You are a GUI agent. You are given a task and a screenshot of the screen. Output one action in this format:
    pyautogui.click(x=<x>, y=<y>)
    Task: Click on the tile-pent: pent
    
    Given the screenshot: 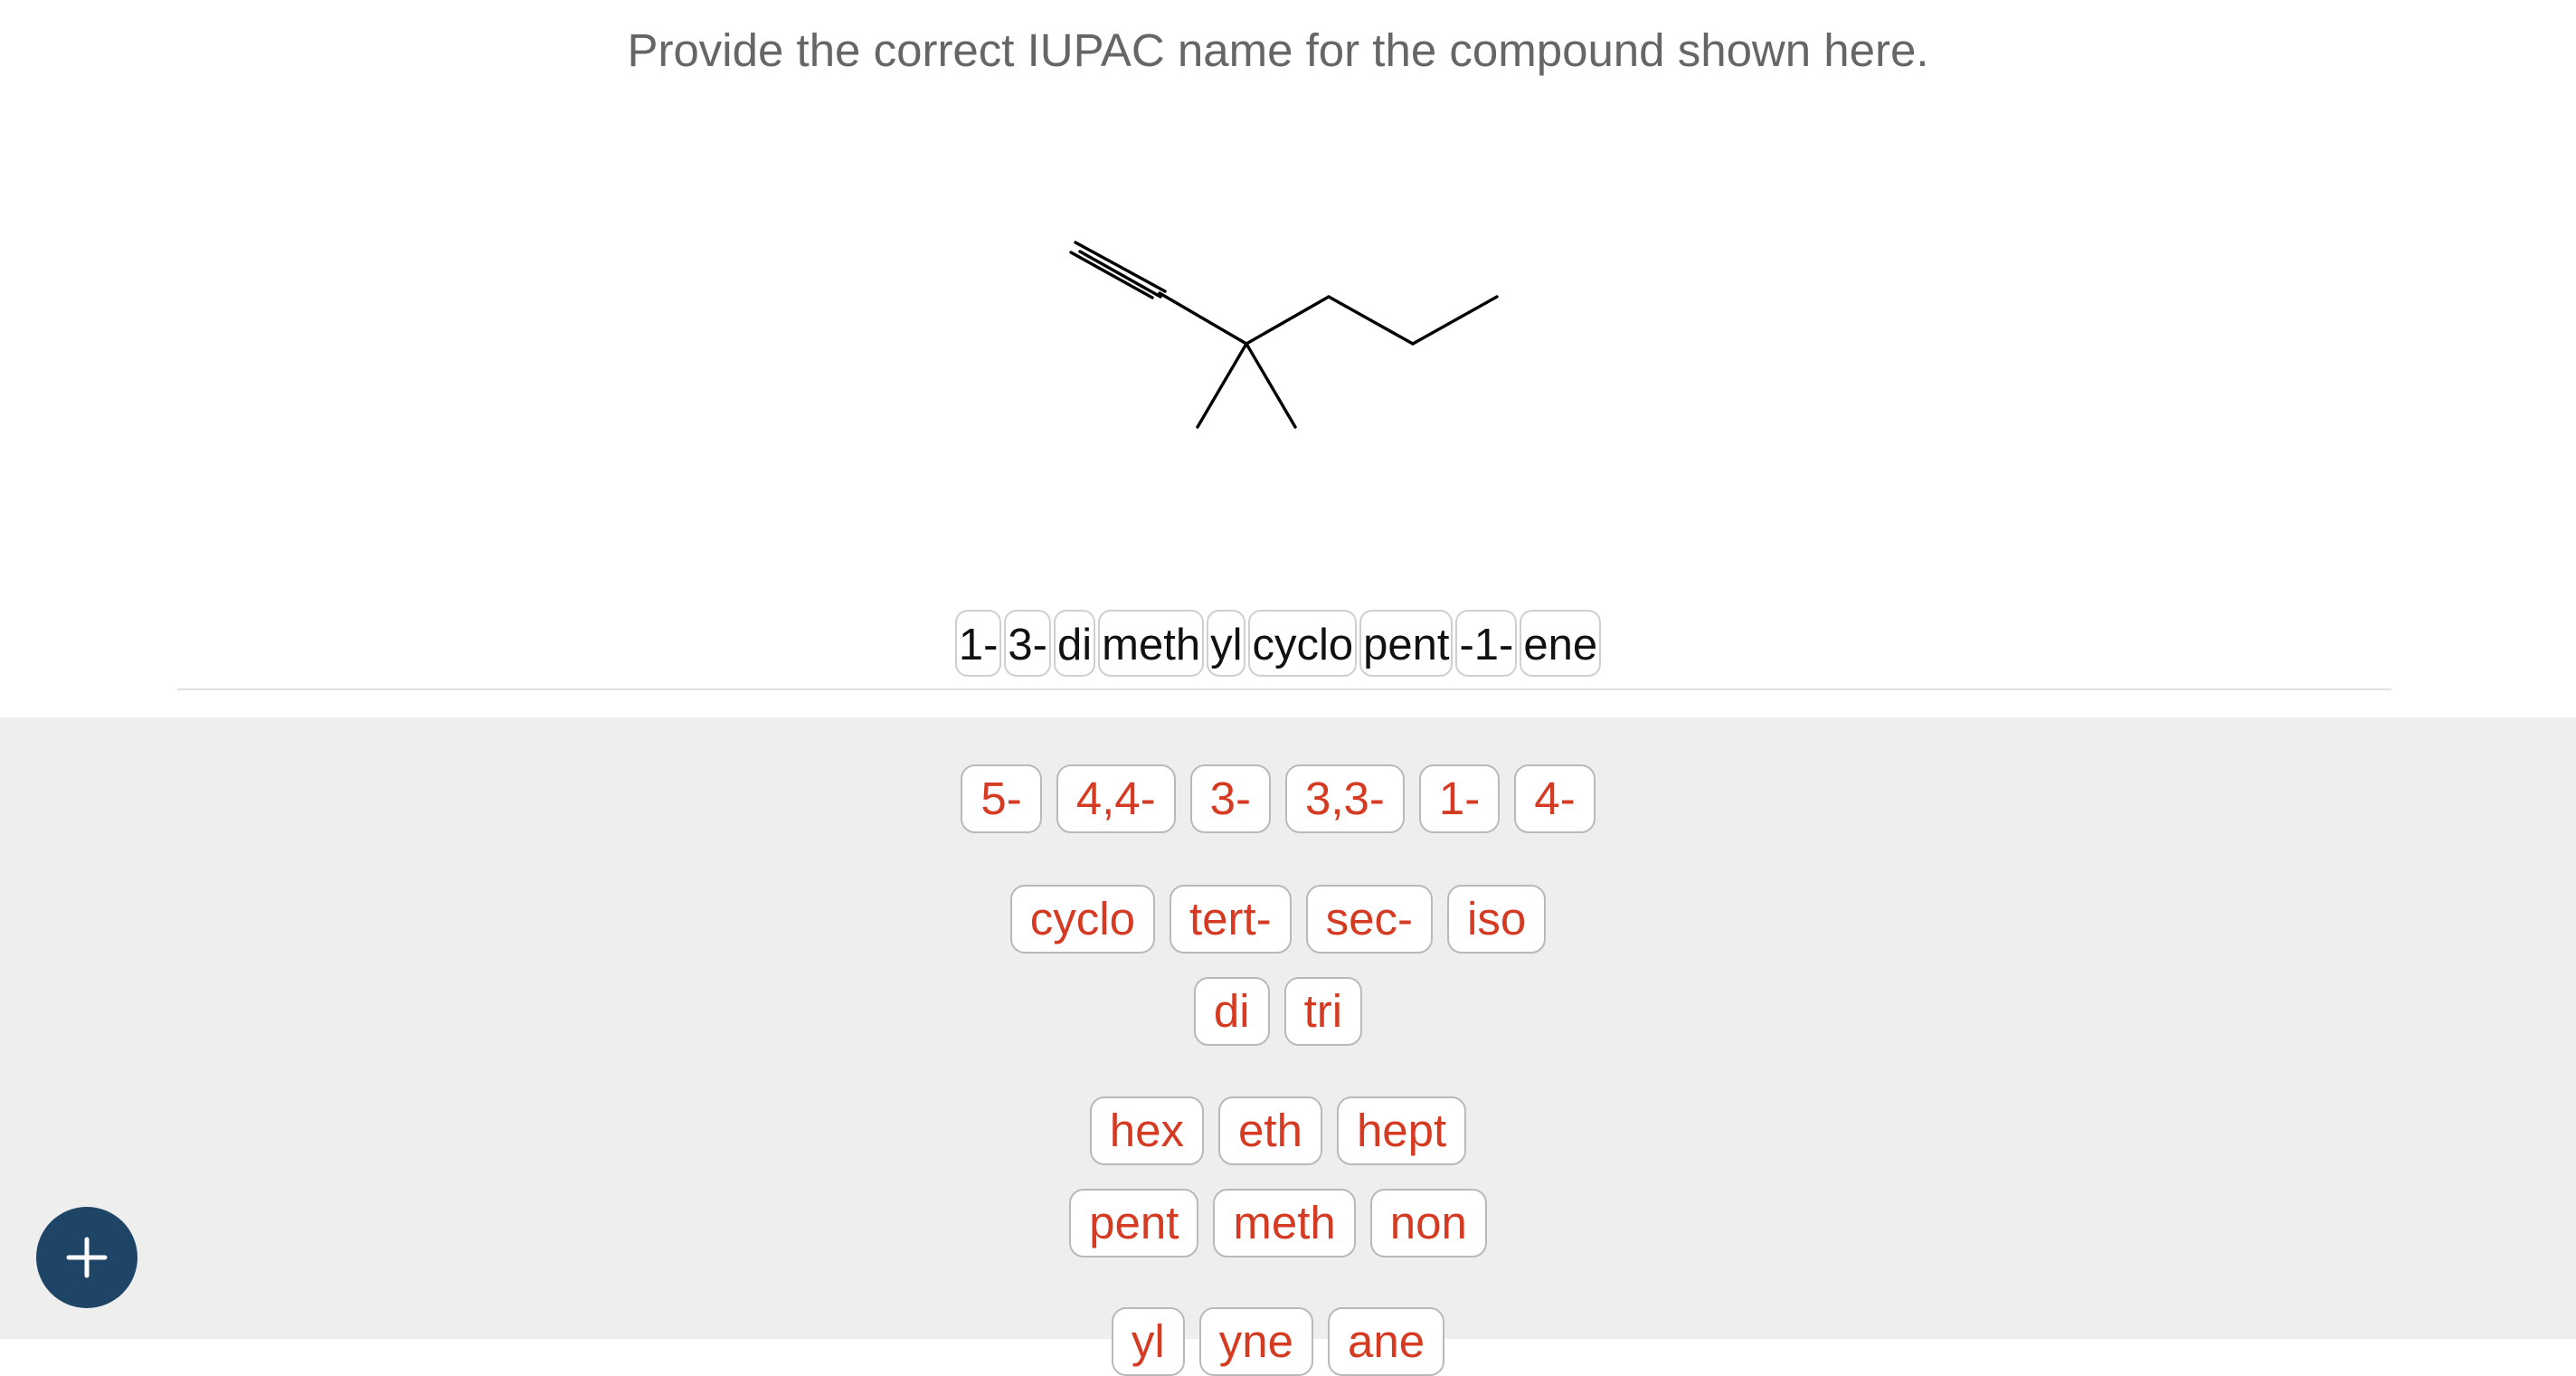 What is the action you would take?
    pyautogui.click(x=1134, y=1223)
    